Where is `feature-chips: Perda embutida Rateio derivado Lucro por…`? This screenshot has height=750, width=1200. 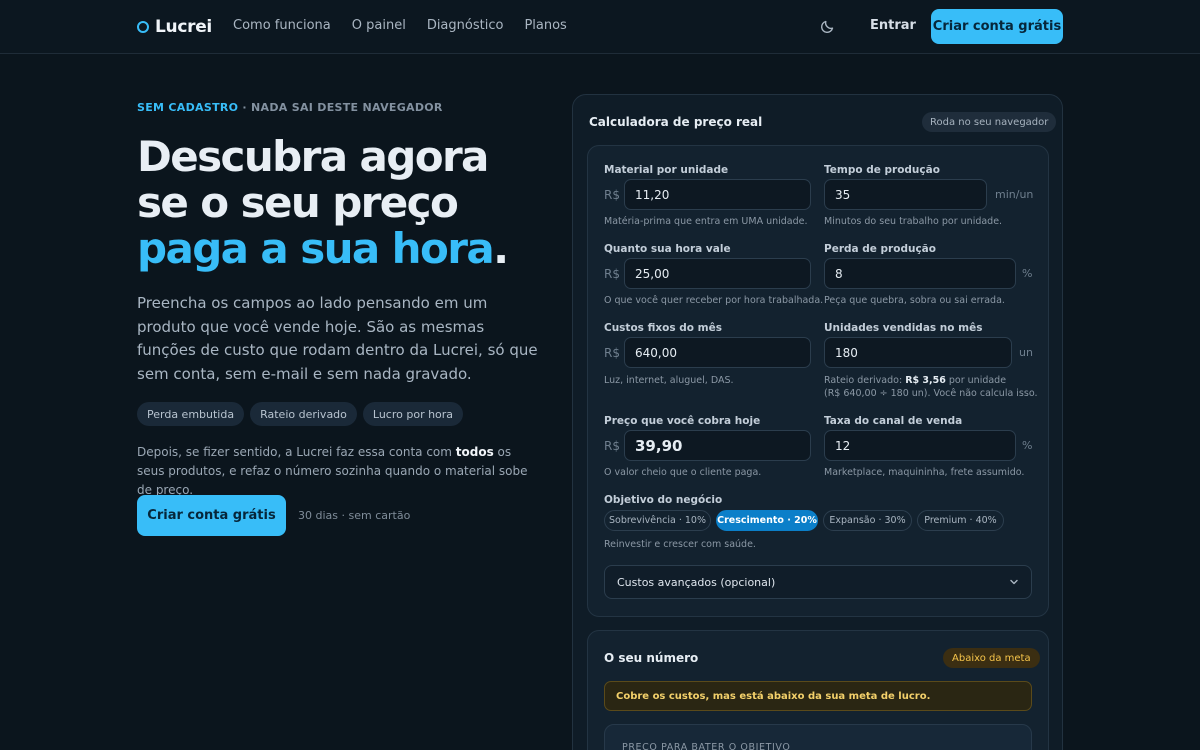 feature-chips: Perda embutida Rateio derivado Lucro por… is located at coordinates (300, 414).